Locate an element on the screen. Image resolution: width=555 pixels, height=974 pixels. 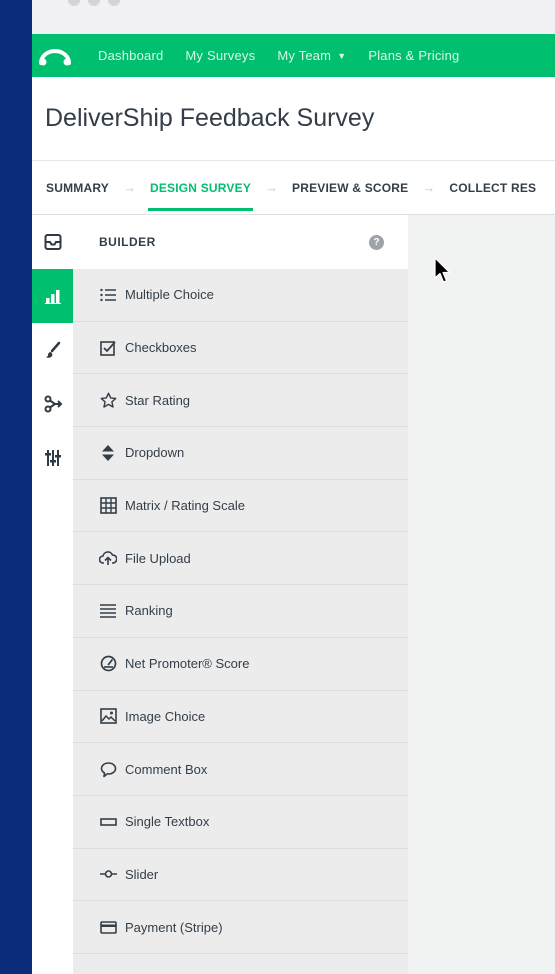
nav-dashboard: Dashboard is located at coordinates (130, 55).